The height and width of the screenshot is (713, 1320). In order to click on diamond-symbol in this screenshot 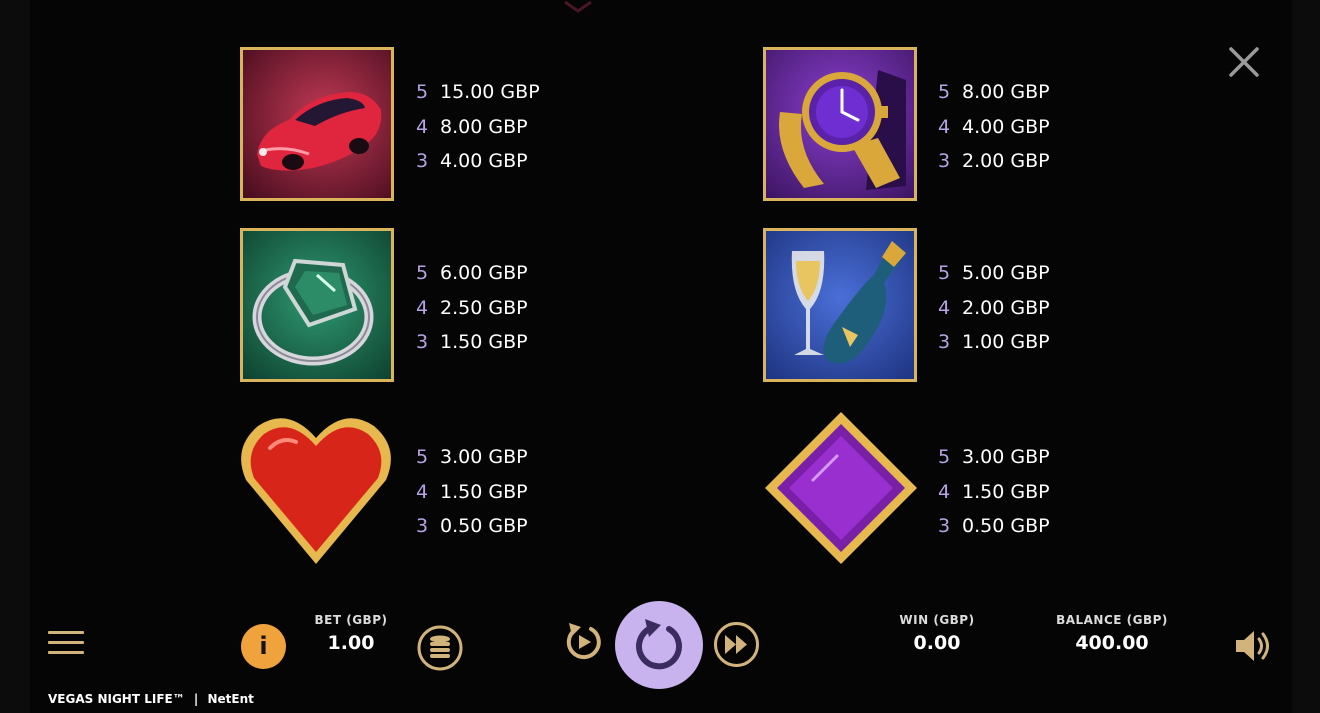, I will do `click(841, 488)`.